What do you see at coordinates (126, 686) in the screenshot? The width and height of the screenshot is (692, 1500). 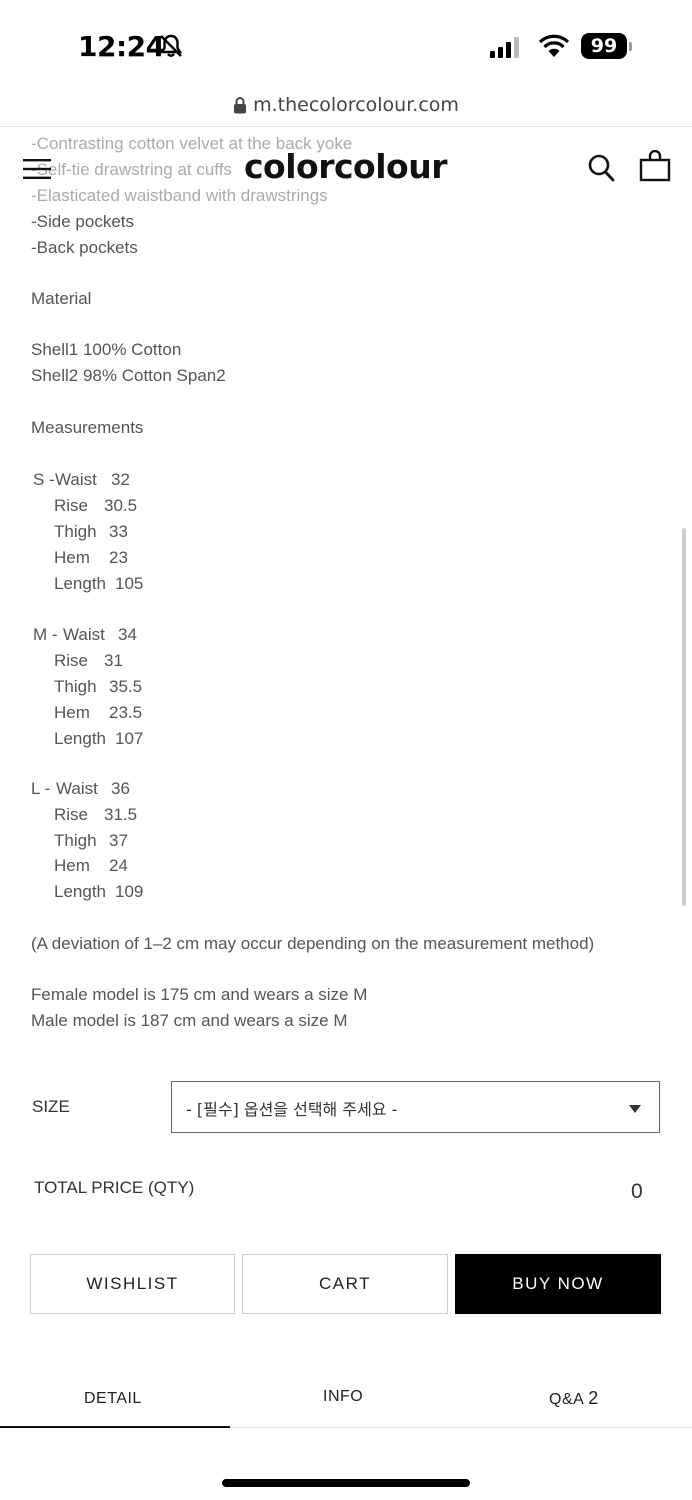 I see `measure-value: 35.5` at bounding box center [126, 686].